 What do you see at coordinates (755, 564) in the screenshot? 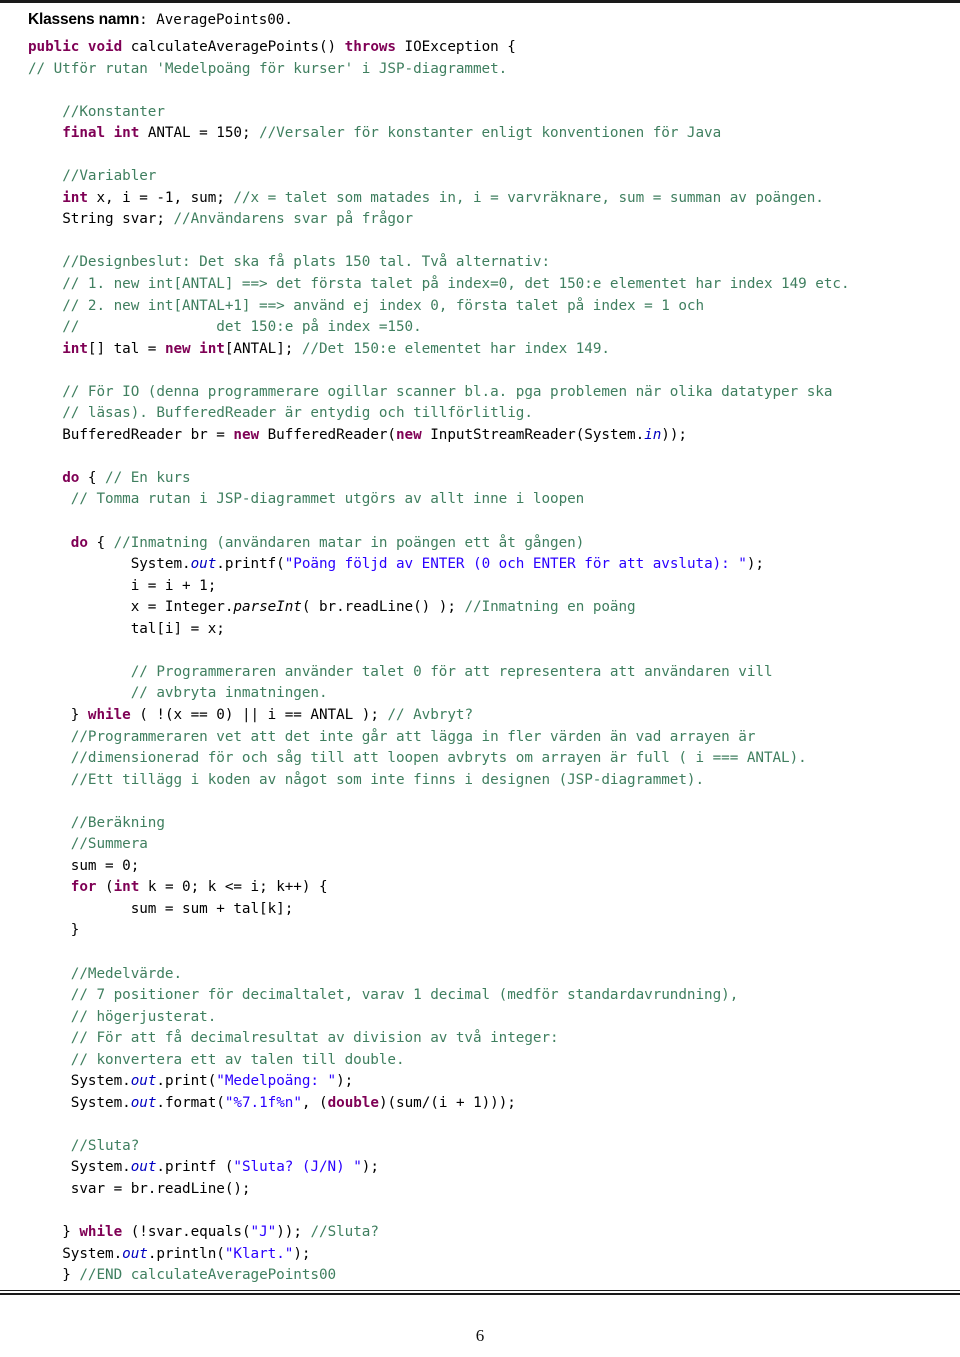
I see `code-token-pln: );` at bounding box center [755, 564].